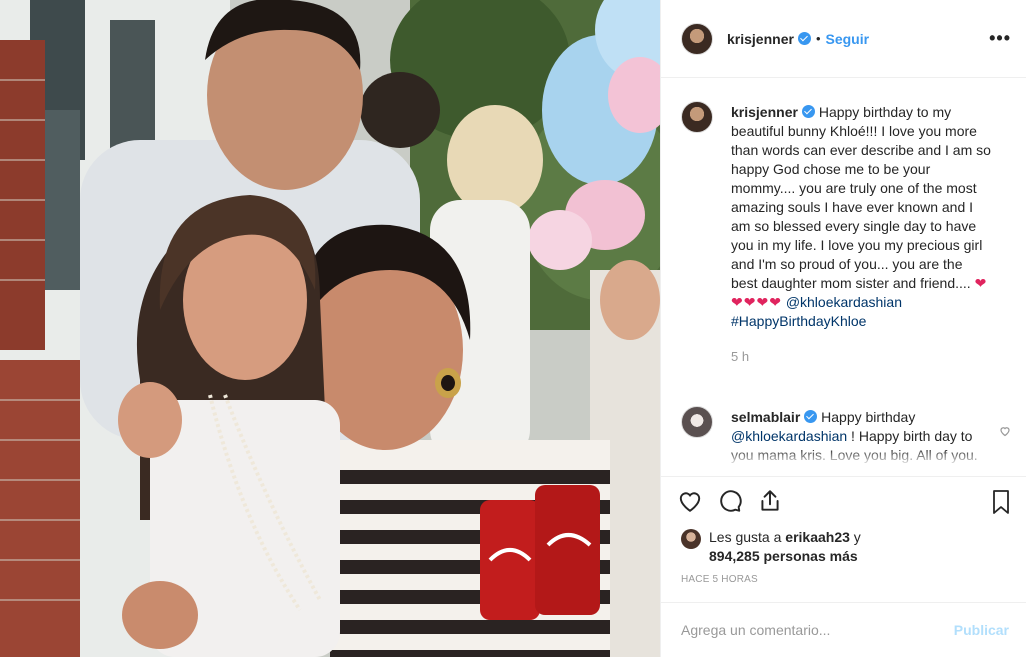  I want to click on caption-username: krisjenner, so click(764, 112).